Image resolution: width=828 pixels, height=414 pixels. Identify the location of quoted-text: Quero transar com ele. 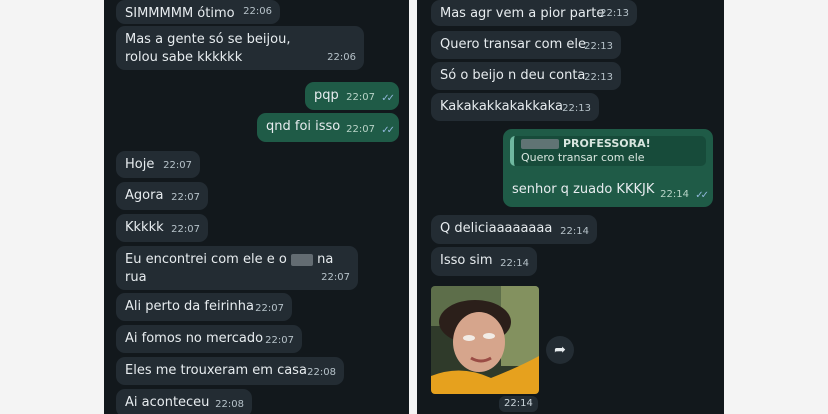
(583, 157).